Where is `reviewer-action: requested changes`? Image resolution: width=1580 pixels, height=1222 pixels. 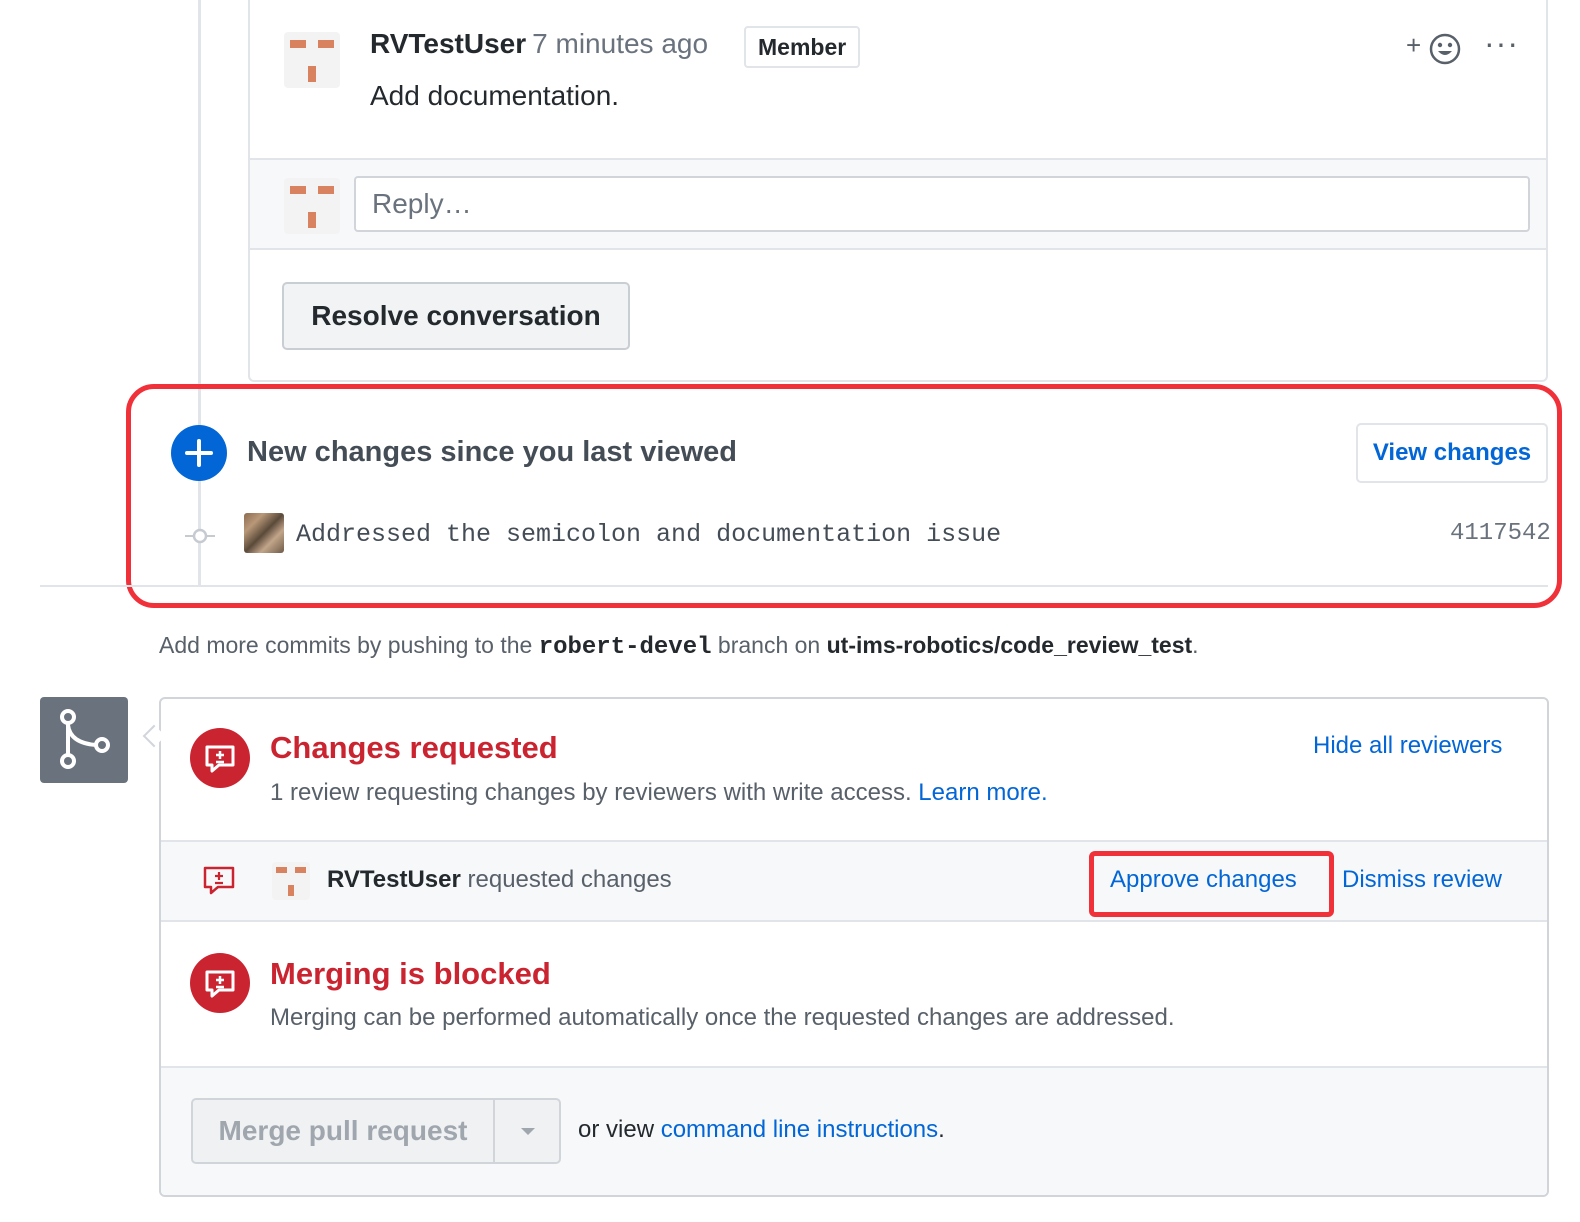
reviewer-action: requested changes is located at coordinates (569, 879).